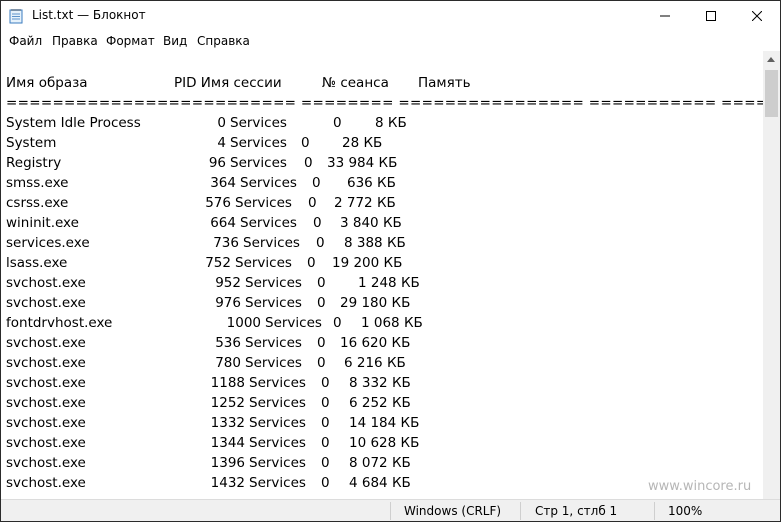 The image size is (781, 522). Describe the element at coordinates (355, 83) in the screenshot. I see `header-session-number: № сеанса` at that location.